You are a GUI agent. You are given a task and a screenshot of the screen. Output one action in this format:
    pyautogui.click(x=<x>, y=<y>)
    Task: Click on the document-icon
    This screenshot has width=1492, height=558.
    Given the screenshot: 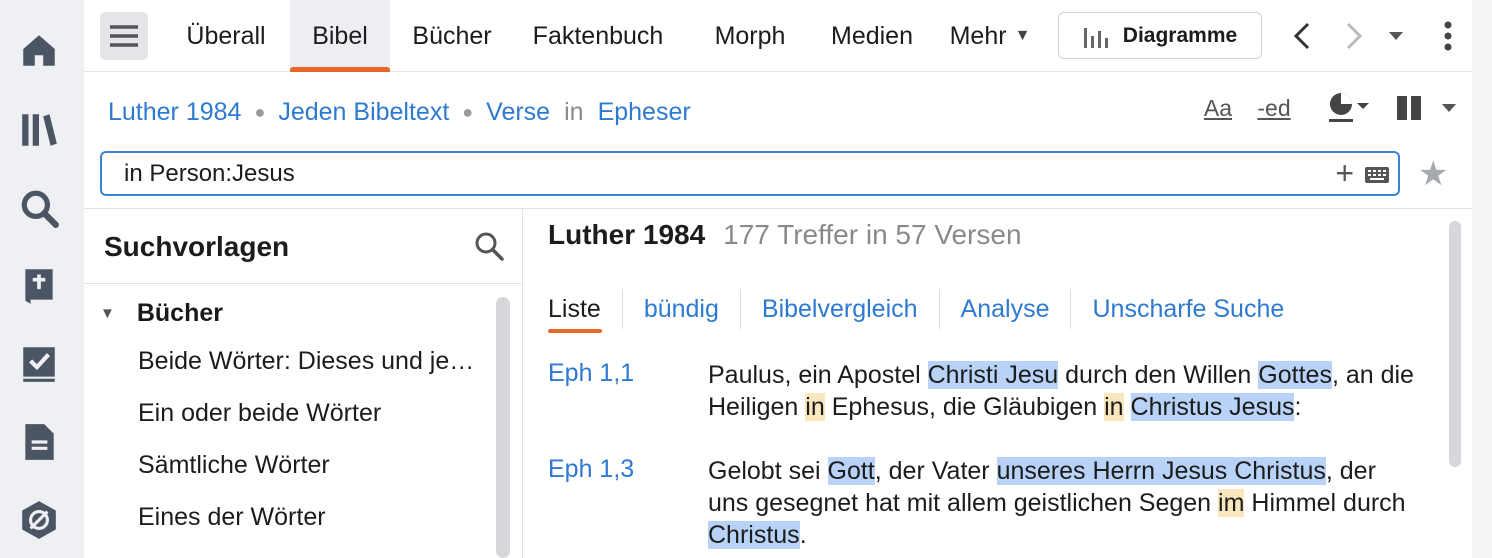 What is the action you would take?
    pyautogui.click(x=39, y=442)
    